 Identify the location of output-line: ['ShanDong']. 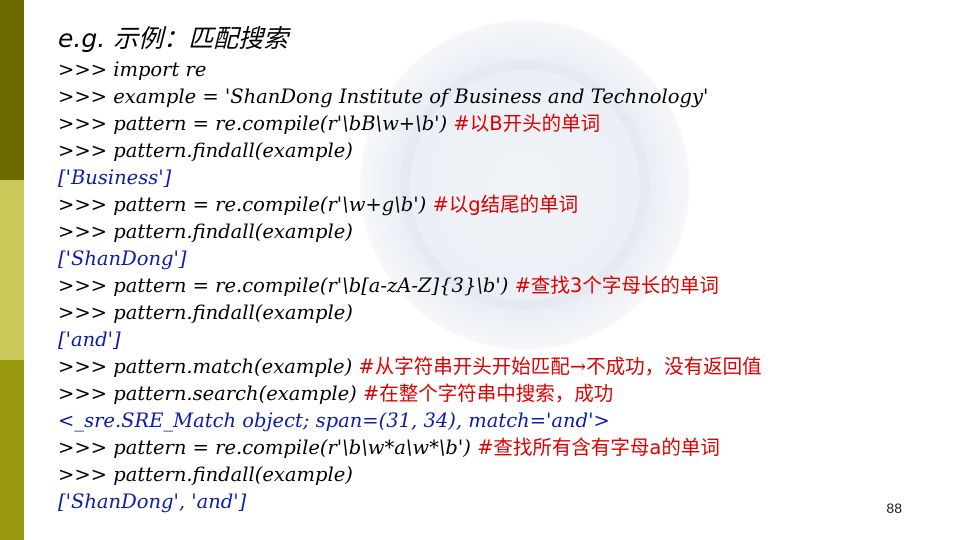
(498, 258).